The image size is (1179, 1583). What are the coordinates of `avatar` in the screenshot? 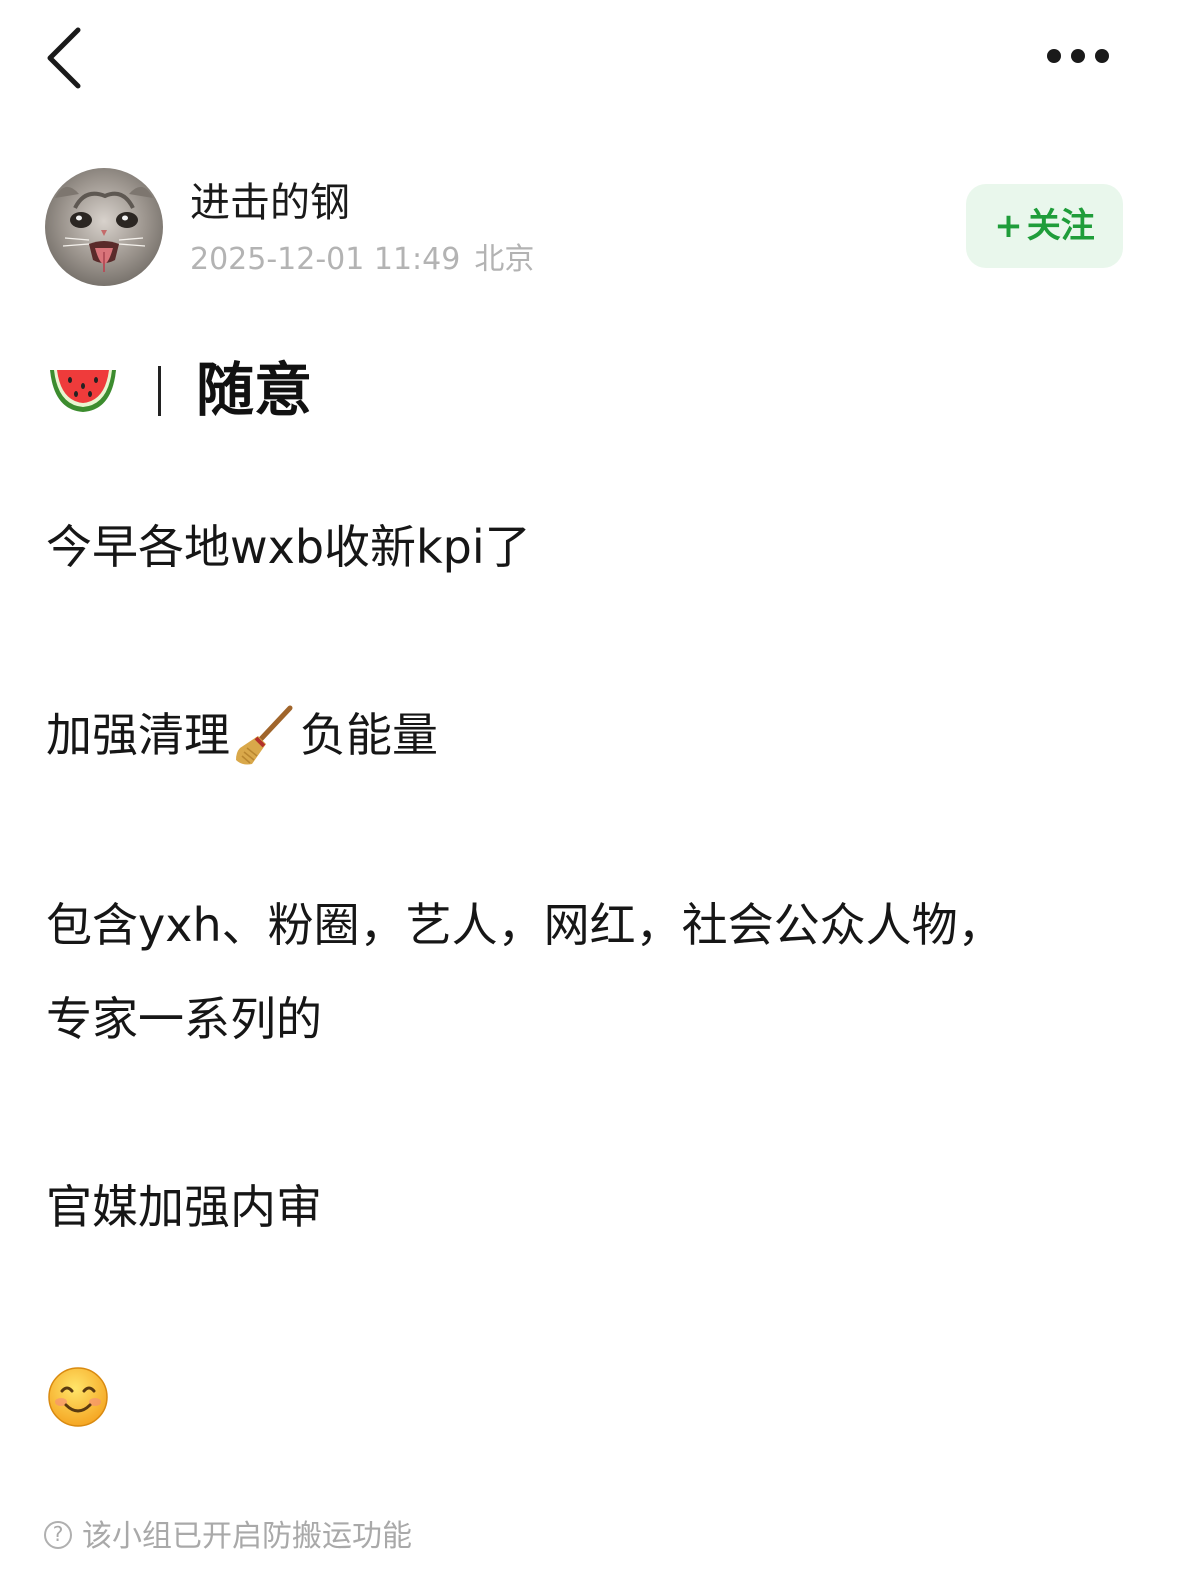 It's located at (104, 227).